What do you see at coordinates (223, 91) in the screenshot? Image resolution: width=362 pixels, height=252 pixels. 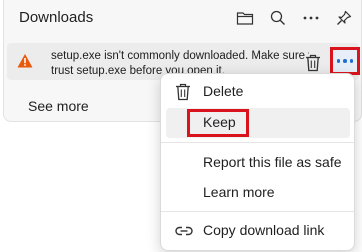 I see `menu-label-delete: Delete` at bounding box center [223, 91].